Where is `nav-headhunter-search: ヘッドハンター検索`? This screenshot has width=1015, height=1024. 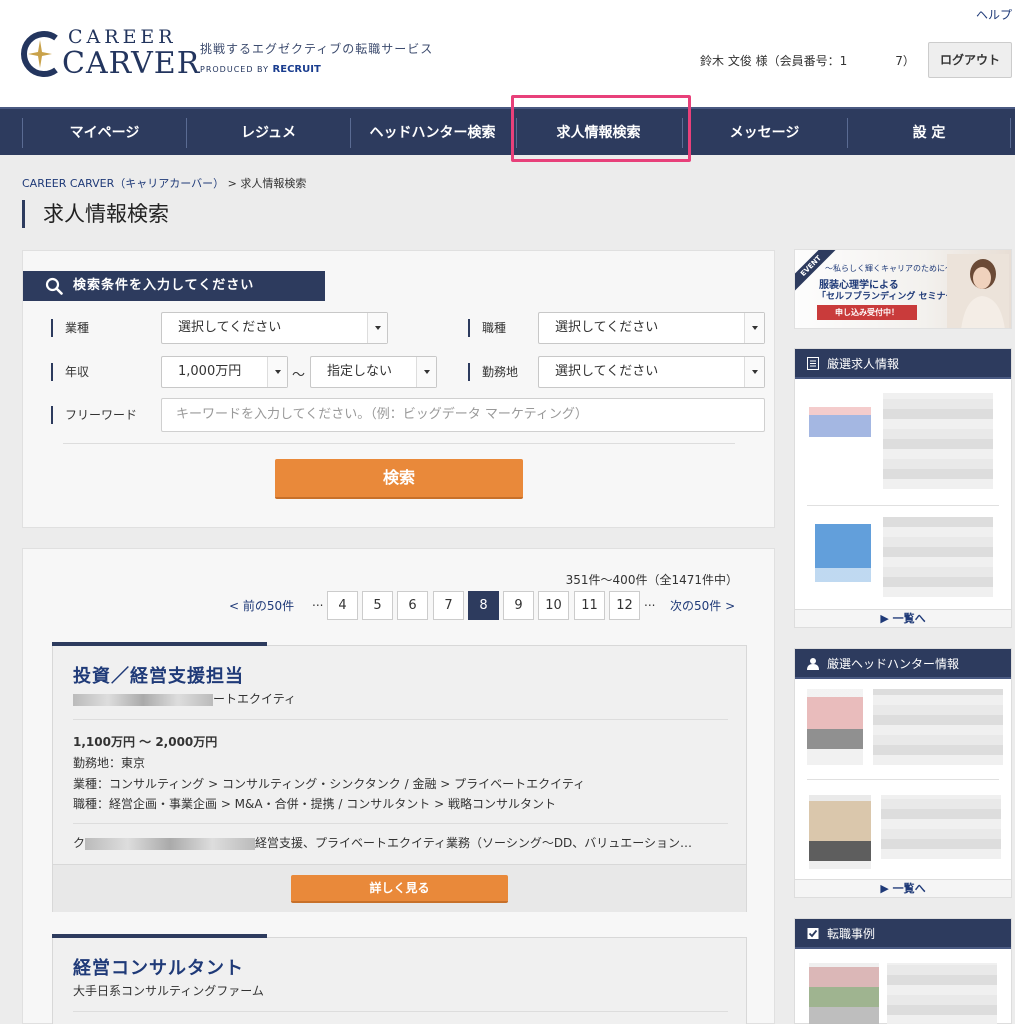 nav-headhunter-search: ヘッドハンター検索 is located at coordinates (432, 133).